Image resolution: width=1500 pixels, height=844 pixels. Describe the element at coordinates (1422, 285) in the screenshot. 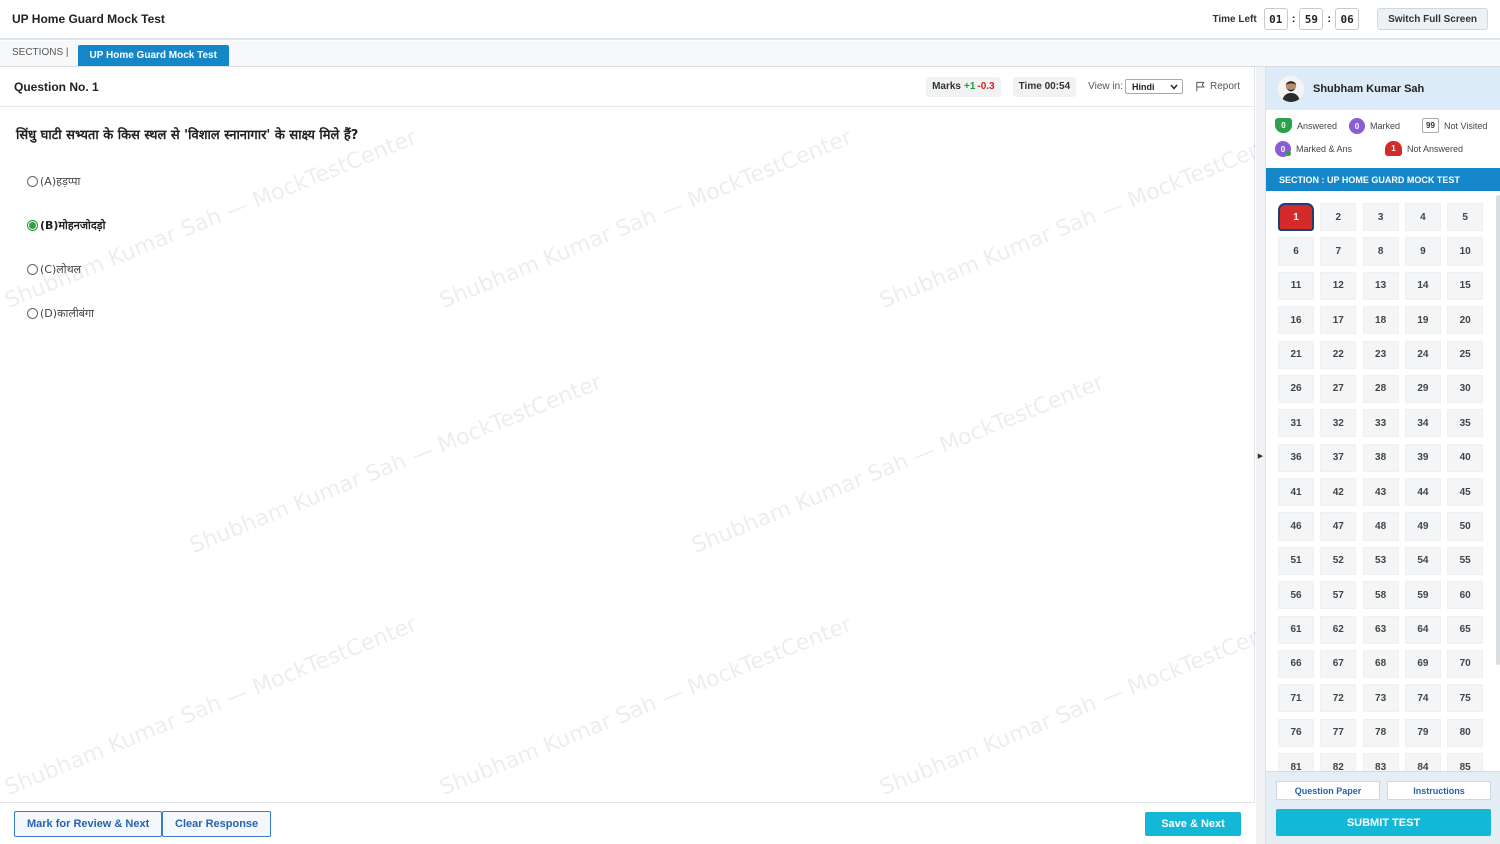

I see `question-button-14: 14` at that location.